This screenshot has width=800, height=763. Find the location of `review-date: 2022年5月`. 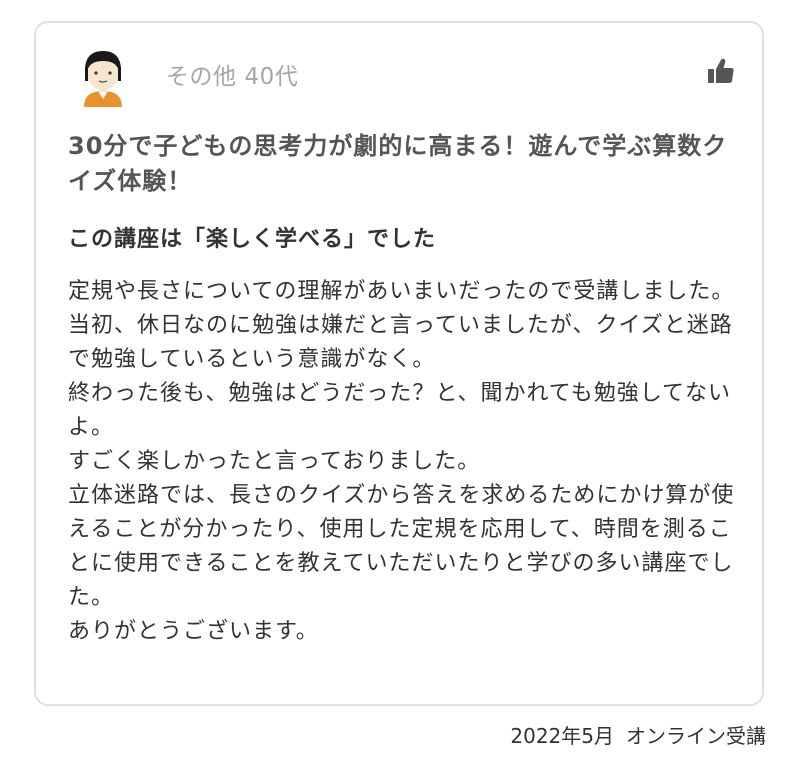

review-date: 2022年5月 is located at coordinates (562, 736).